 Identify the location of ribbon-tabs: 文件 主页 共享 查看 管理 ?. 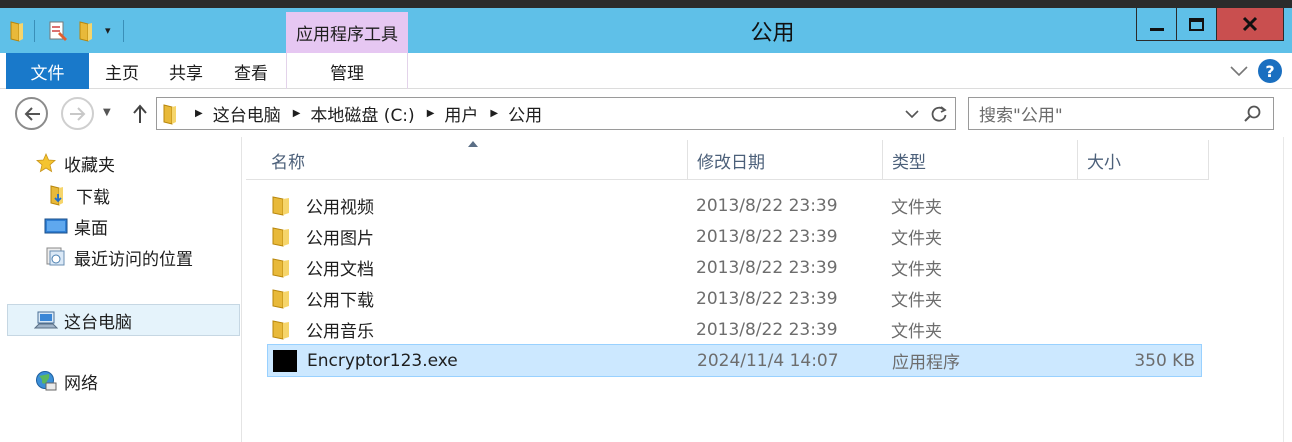
(646, 71).